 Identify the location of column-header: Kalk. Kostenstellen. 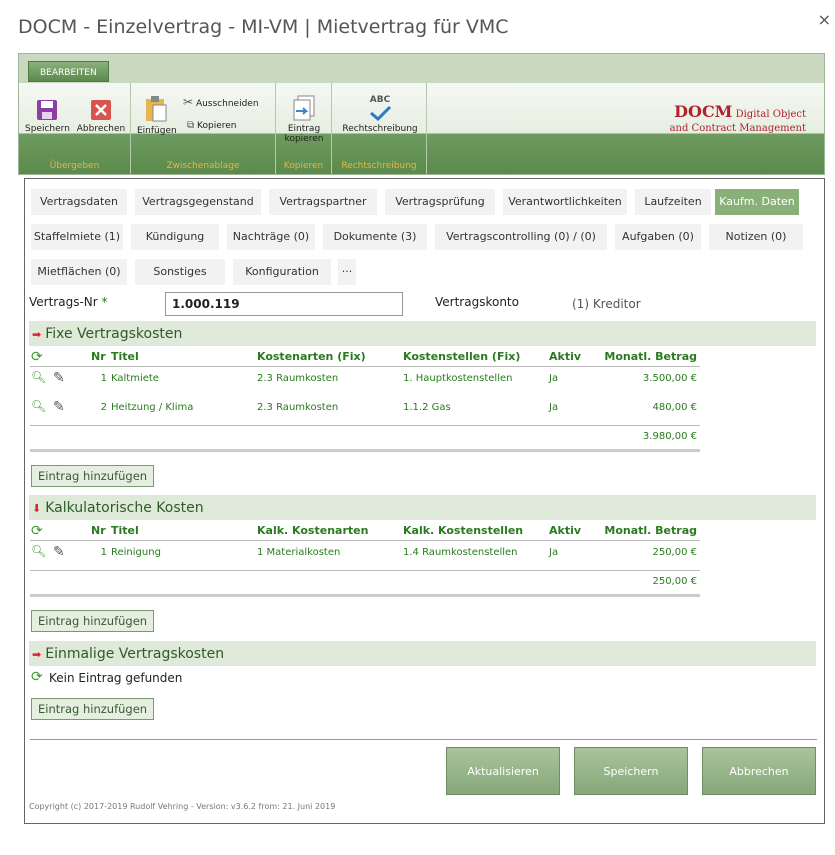
(463, 530).